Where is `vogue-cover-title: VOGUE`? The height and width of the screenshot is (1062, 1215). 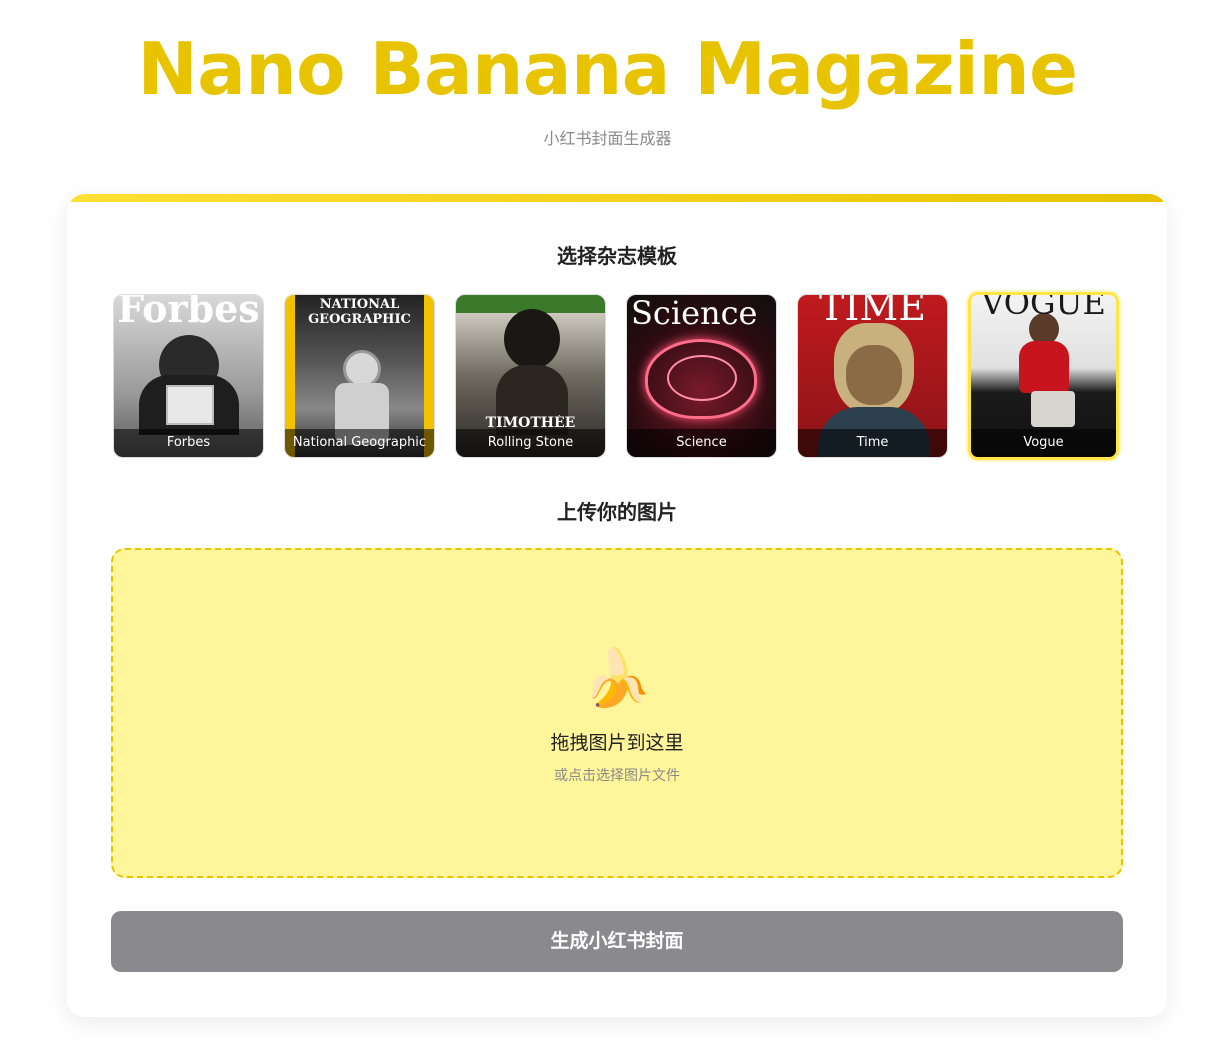
vogue-cover-title: VOGUE is located at coordinates (1043, 305).